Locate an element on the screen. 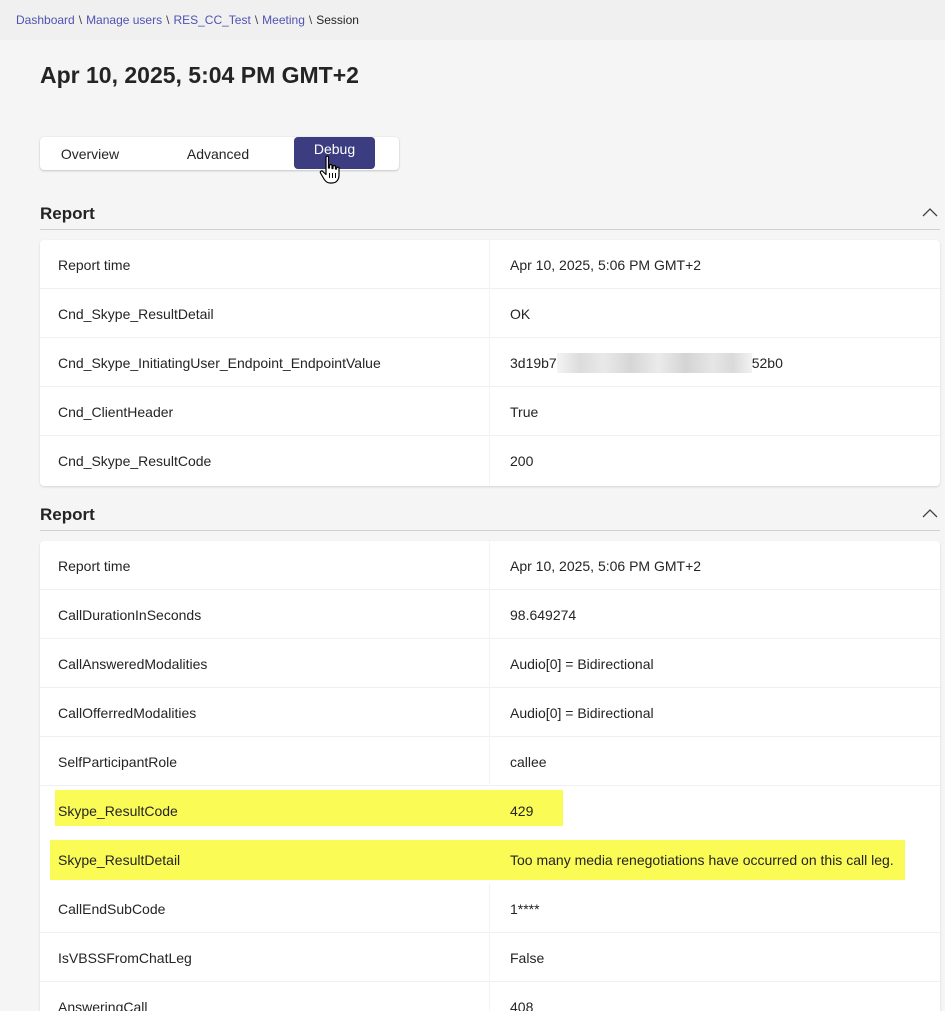  row-value: 429 is located at coordinates (522, 810).